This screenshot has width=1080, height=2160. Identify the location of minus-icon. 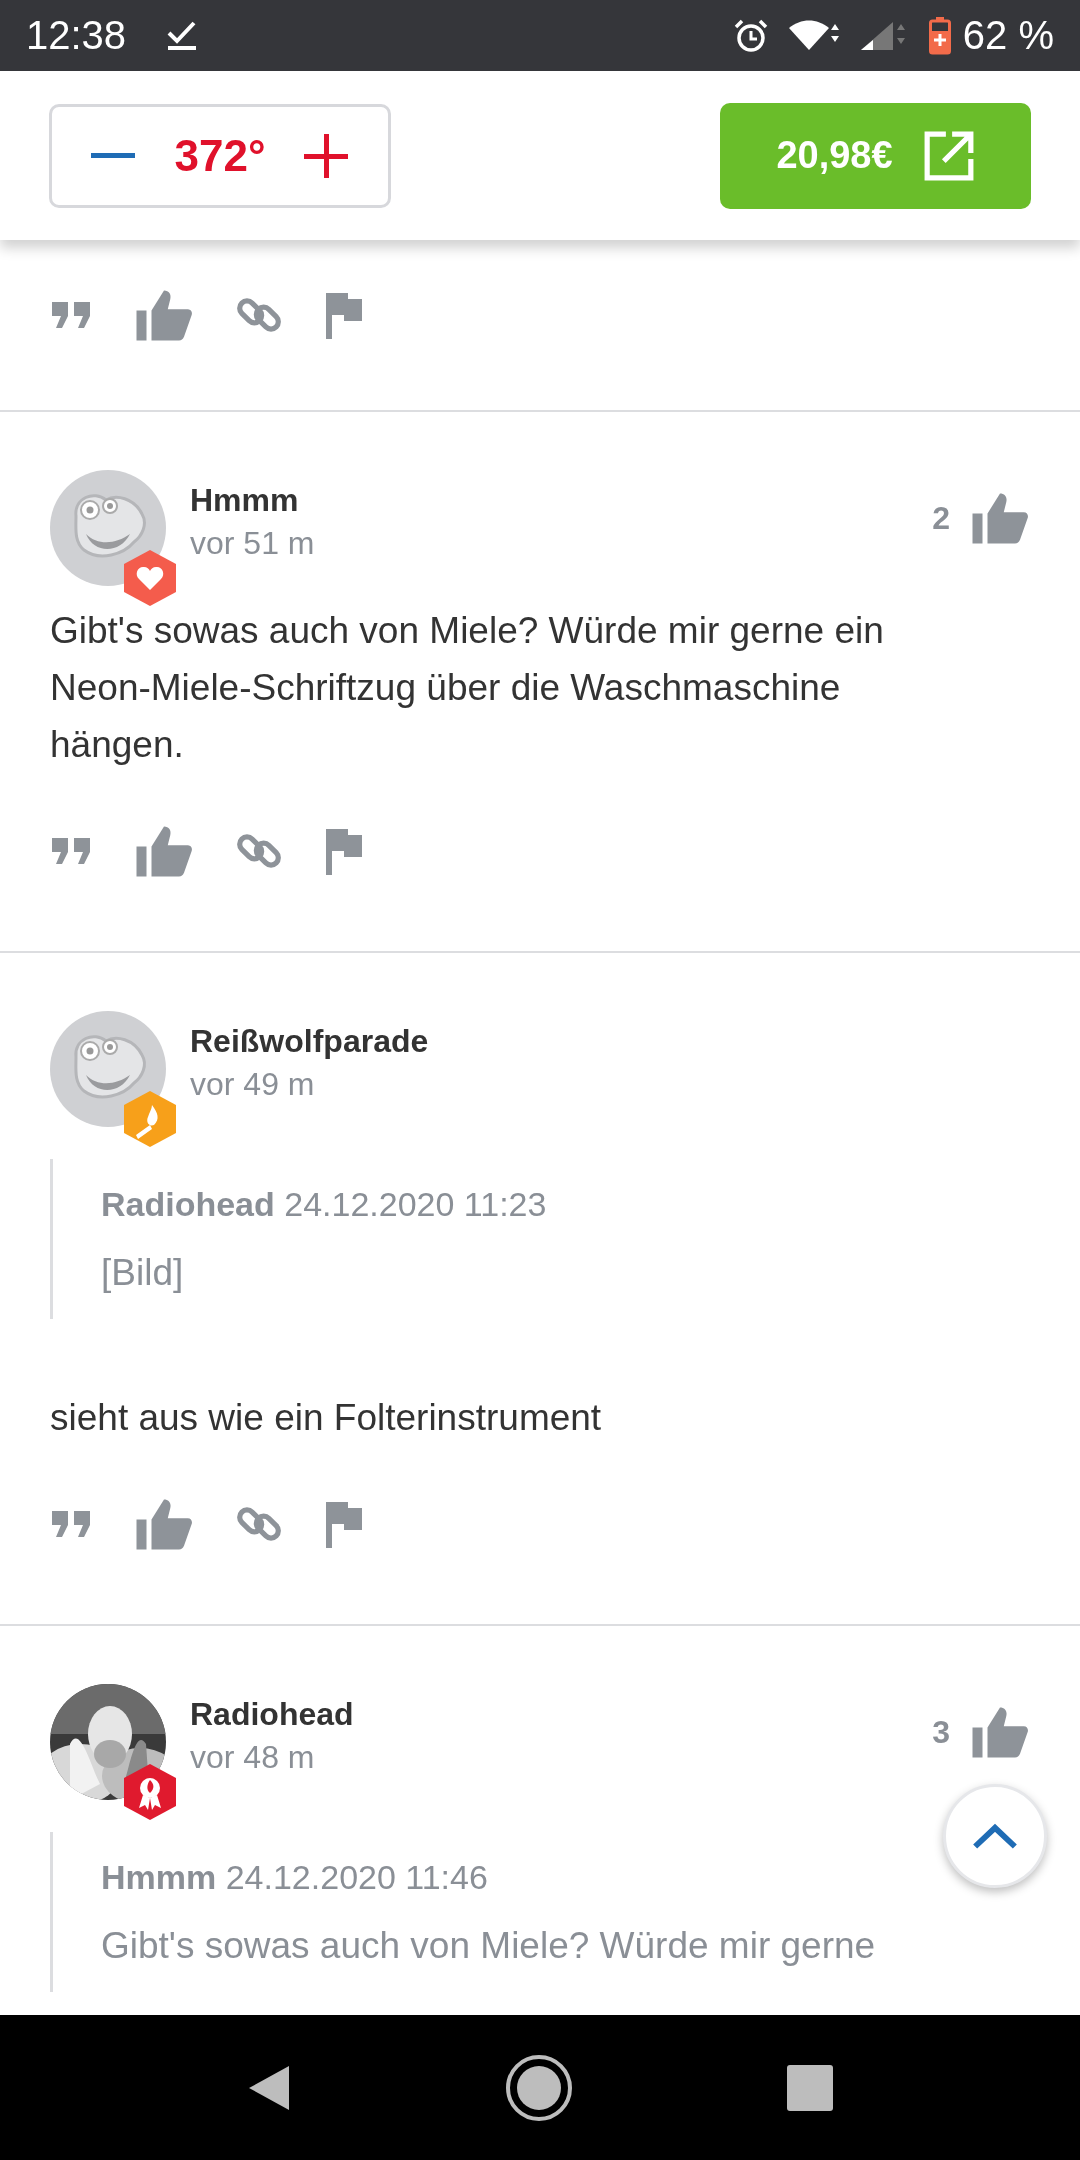
(113, 155).